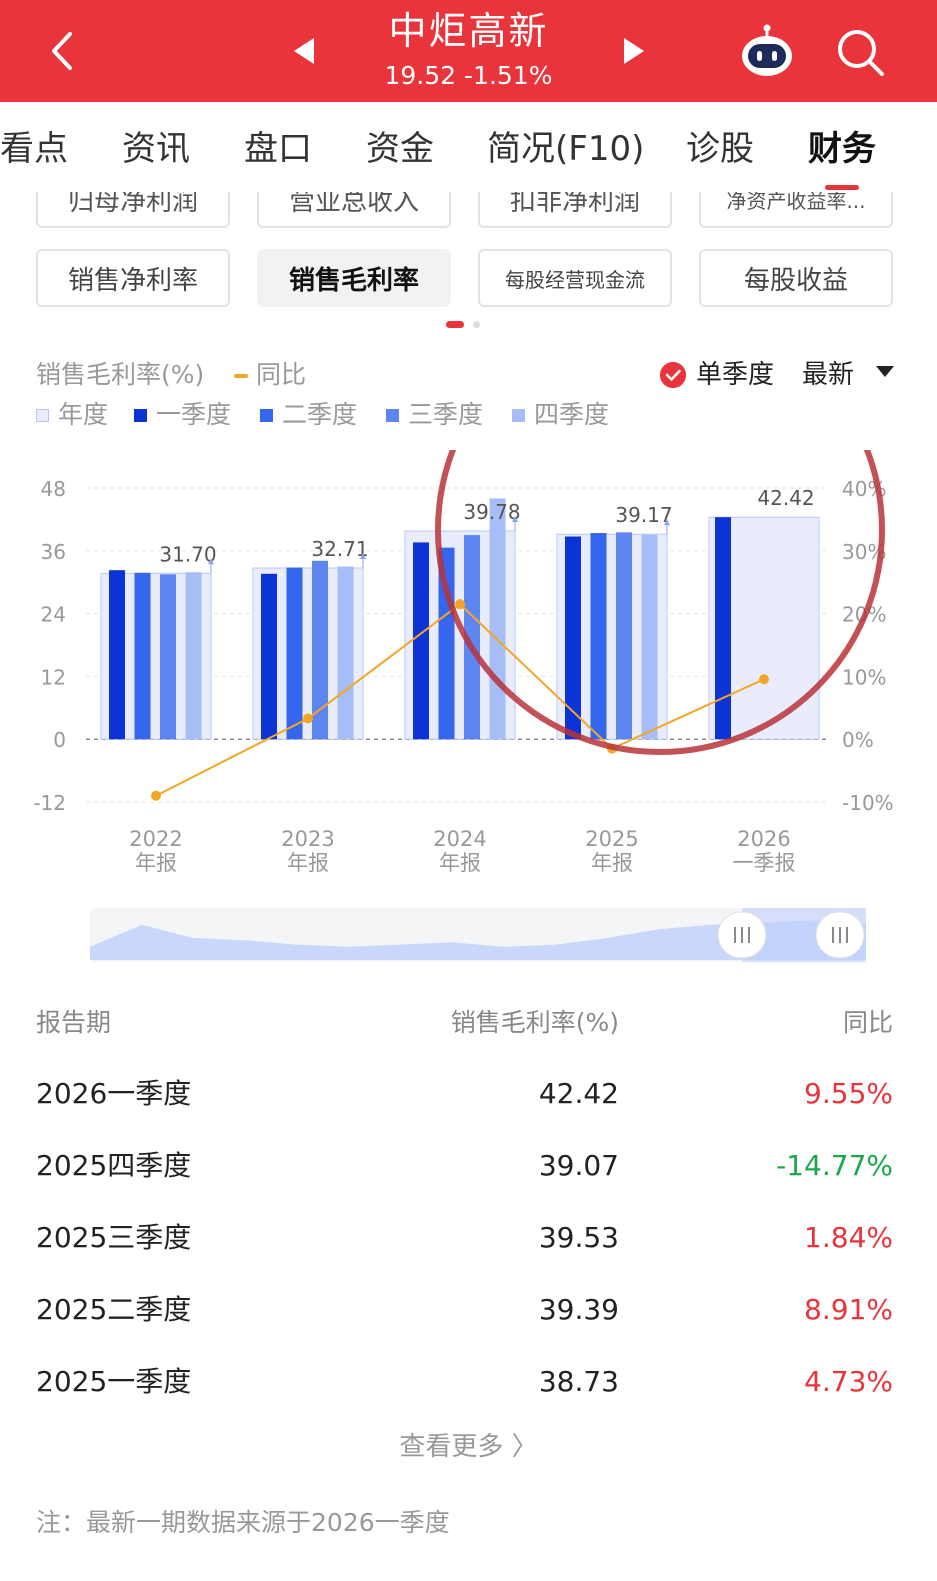 The image size is (937, 1581). What do you see at coordinates (508, 75) in the screenshot?
I see `stock-change: -1.51%` at bounding box center [508, 75].